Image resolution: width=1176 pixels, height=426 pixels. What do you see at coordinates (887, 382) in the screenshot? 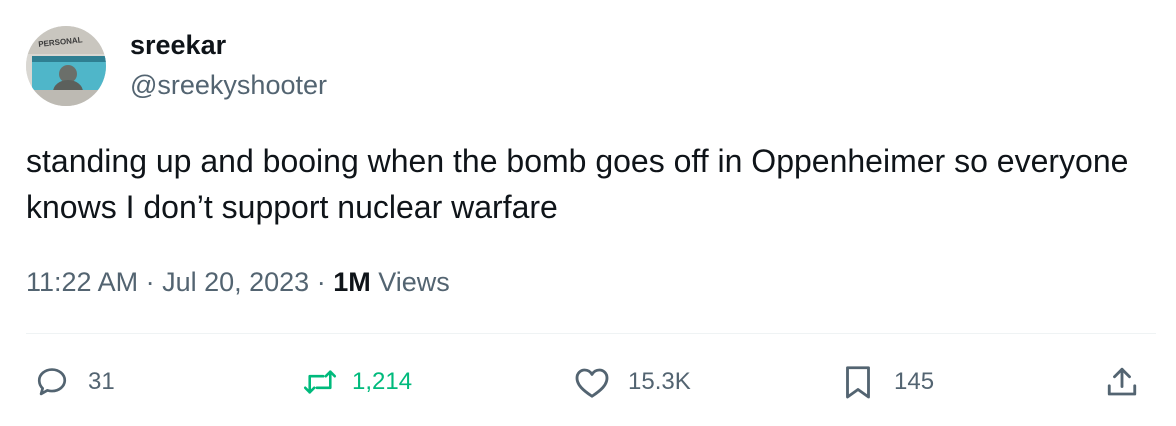
I see `bookmark-button: 145` at bounding box center [887, 382].